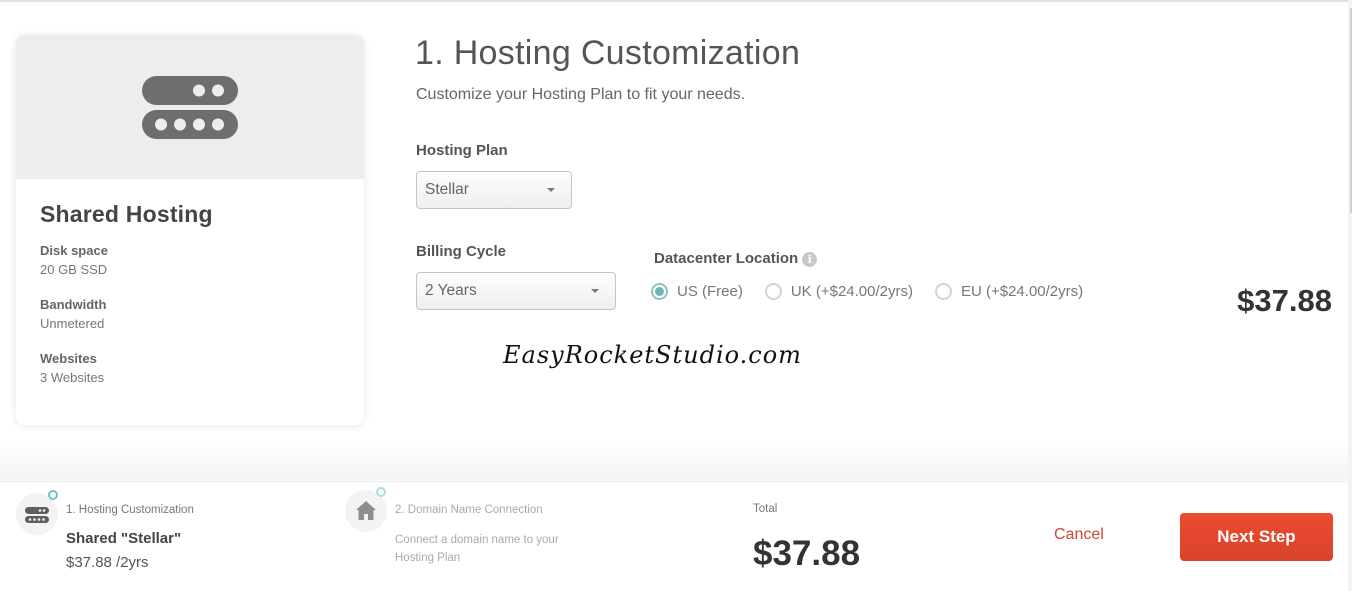 The height and width of the screenshot is (591, 1352). Describe the element at coordinates (516, 291) in the screenshot. I see `billing-cycle-select: 2 Years` at that location.